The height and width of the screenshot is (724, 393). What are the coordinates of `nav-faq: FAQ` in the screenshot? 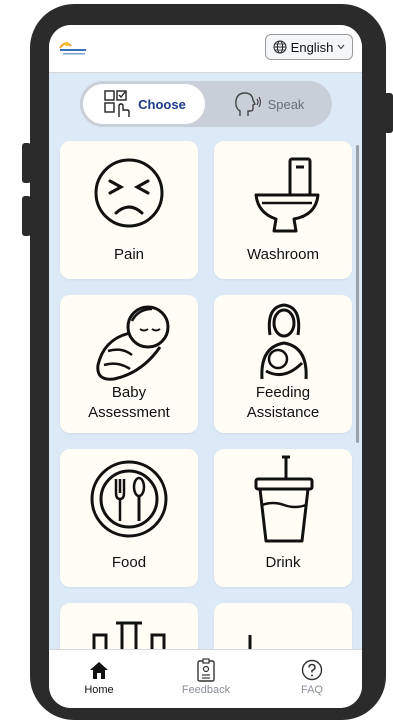 It's located at (312, 676).